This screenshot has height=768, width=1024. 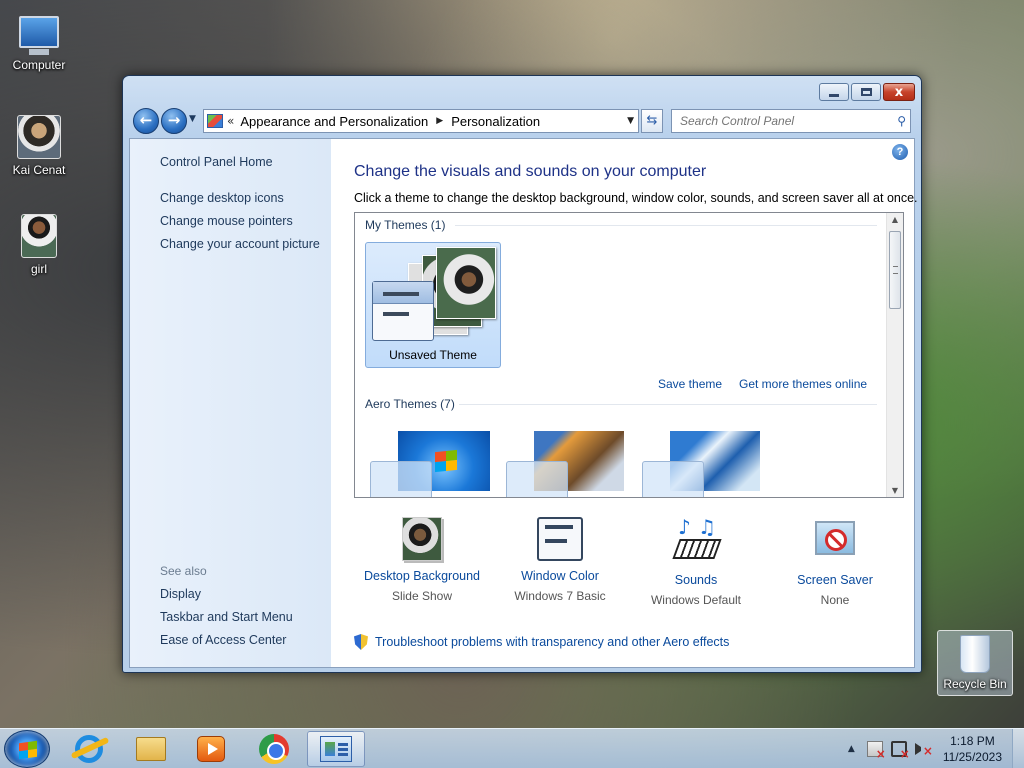 I want to click on sidebar-link-change-desktop-icons: Change desktop icons, so click(x=222, y=198).